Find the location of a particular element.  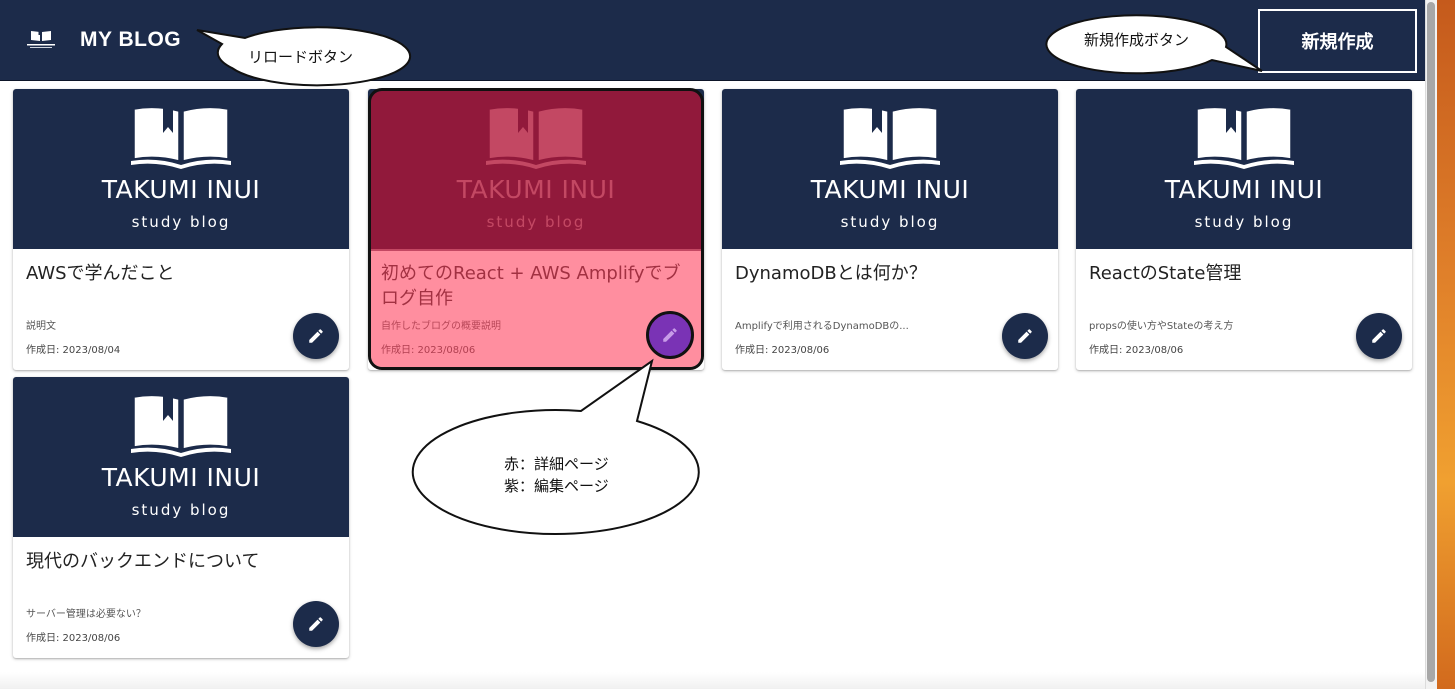

legend-line-purple: 紫：編集ページ is located at coordinates (556, 486).